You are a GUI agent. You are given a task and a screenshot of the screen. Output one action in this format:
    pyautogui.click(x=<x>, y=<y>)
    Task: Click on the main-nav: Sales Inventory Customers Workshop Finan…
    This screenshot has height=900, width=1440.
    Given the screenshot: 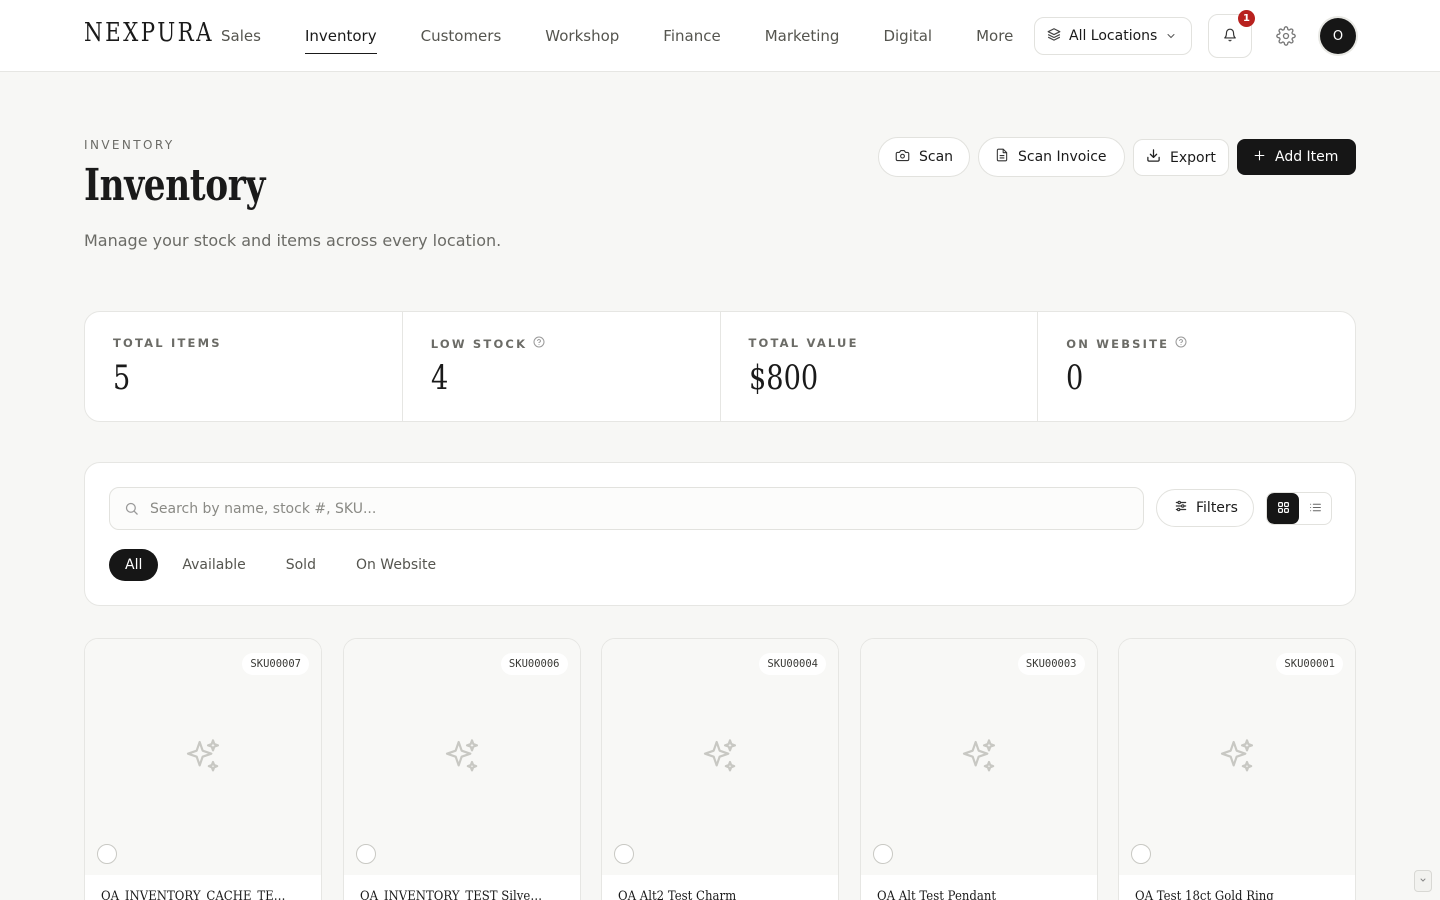 What is the action you would take?
    pyautogui.click(x=639, y=36)
    